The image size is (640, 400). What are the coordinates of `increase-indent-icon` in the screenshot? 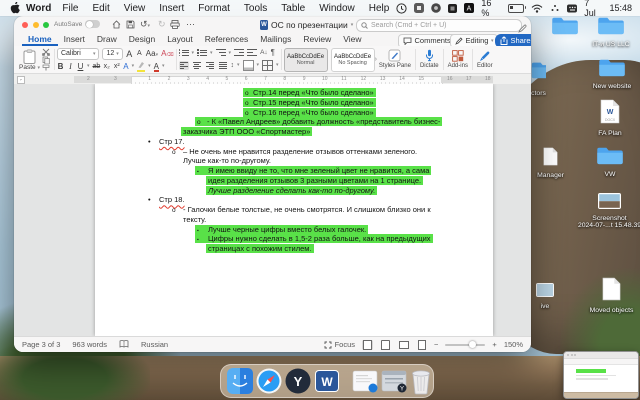 It's located at (252, 52).